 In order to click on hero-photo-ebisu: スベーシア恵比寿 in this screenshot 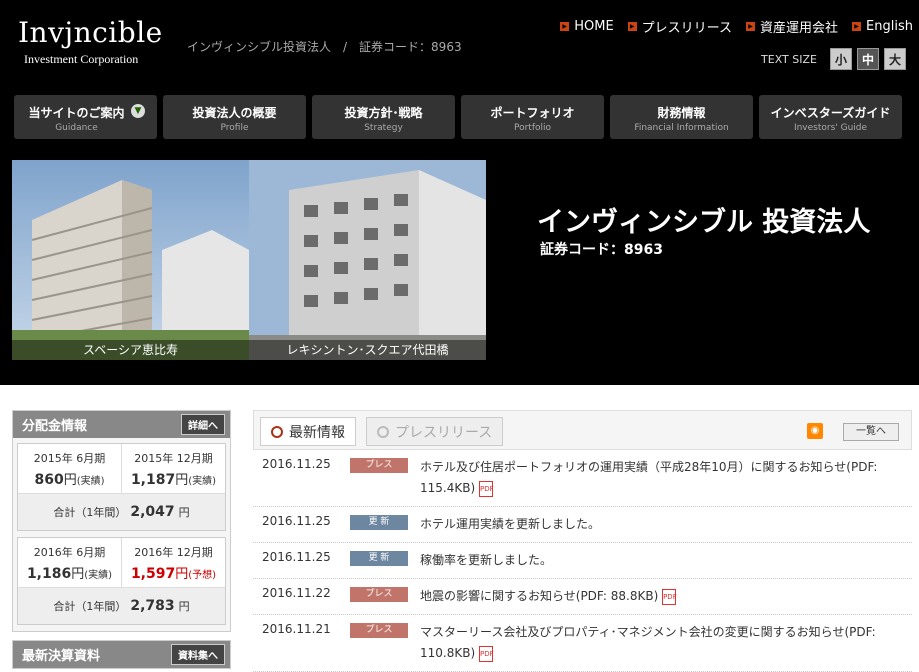, I will do `click(130, 260)`.